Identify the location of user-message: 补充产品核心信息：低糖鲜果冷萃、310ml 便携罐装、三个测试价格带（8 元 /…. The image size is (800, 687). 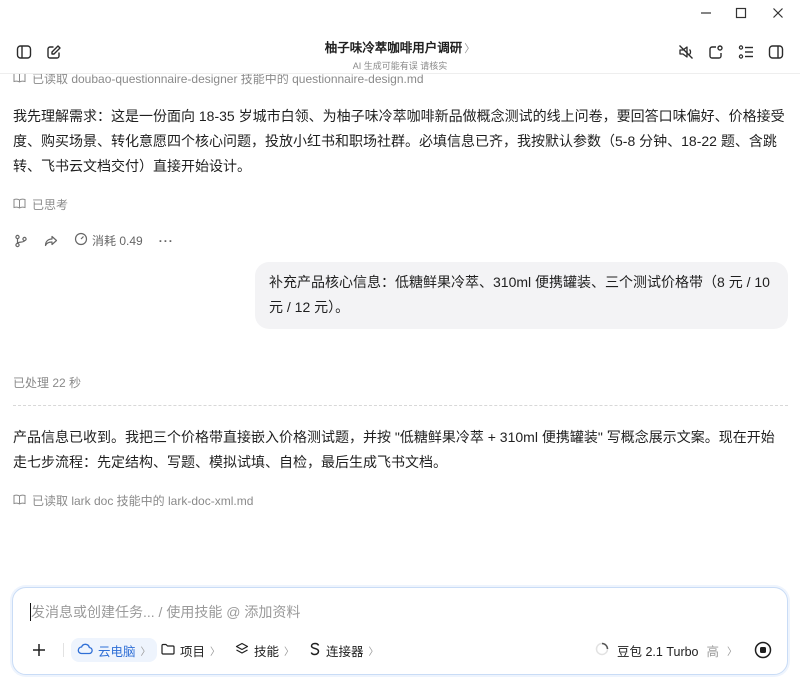
(521, 295).